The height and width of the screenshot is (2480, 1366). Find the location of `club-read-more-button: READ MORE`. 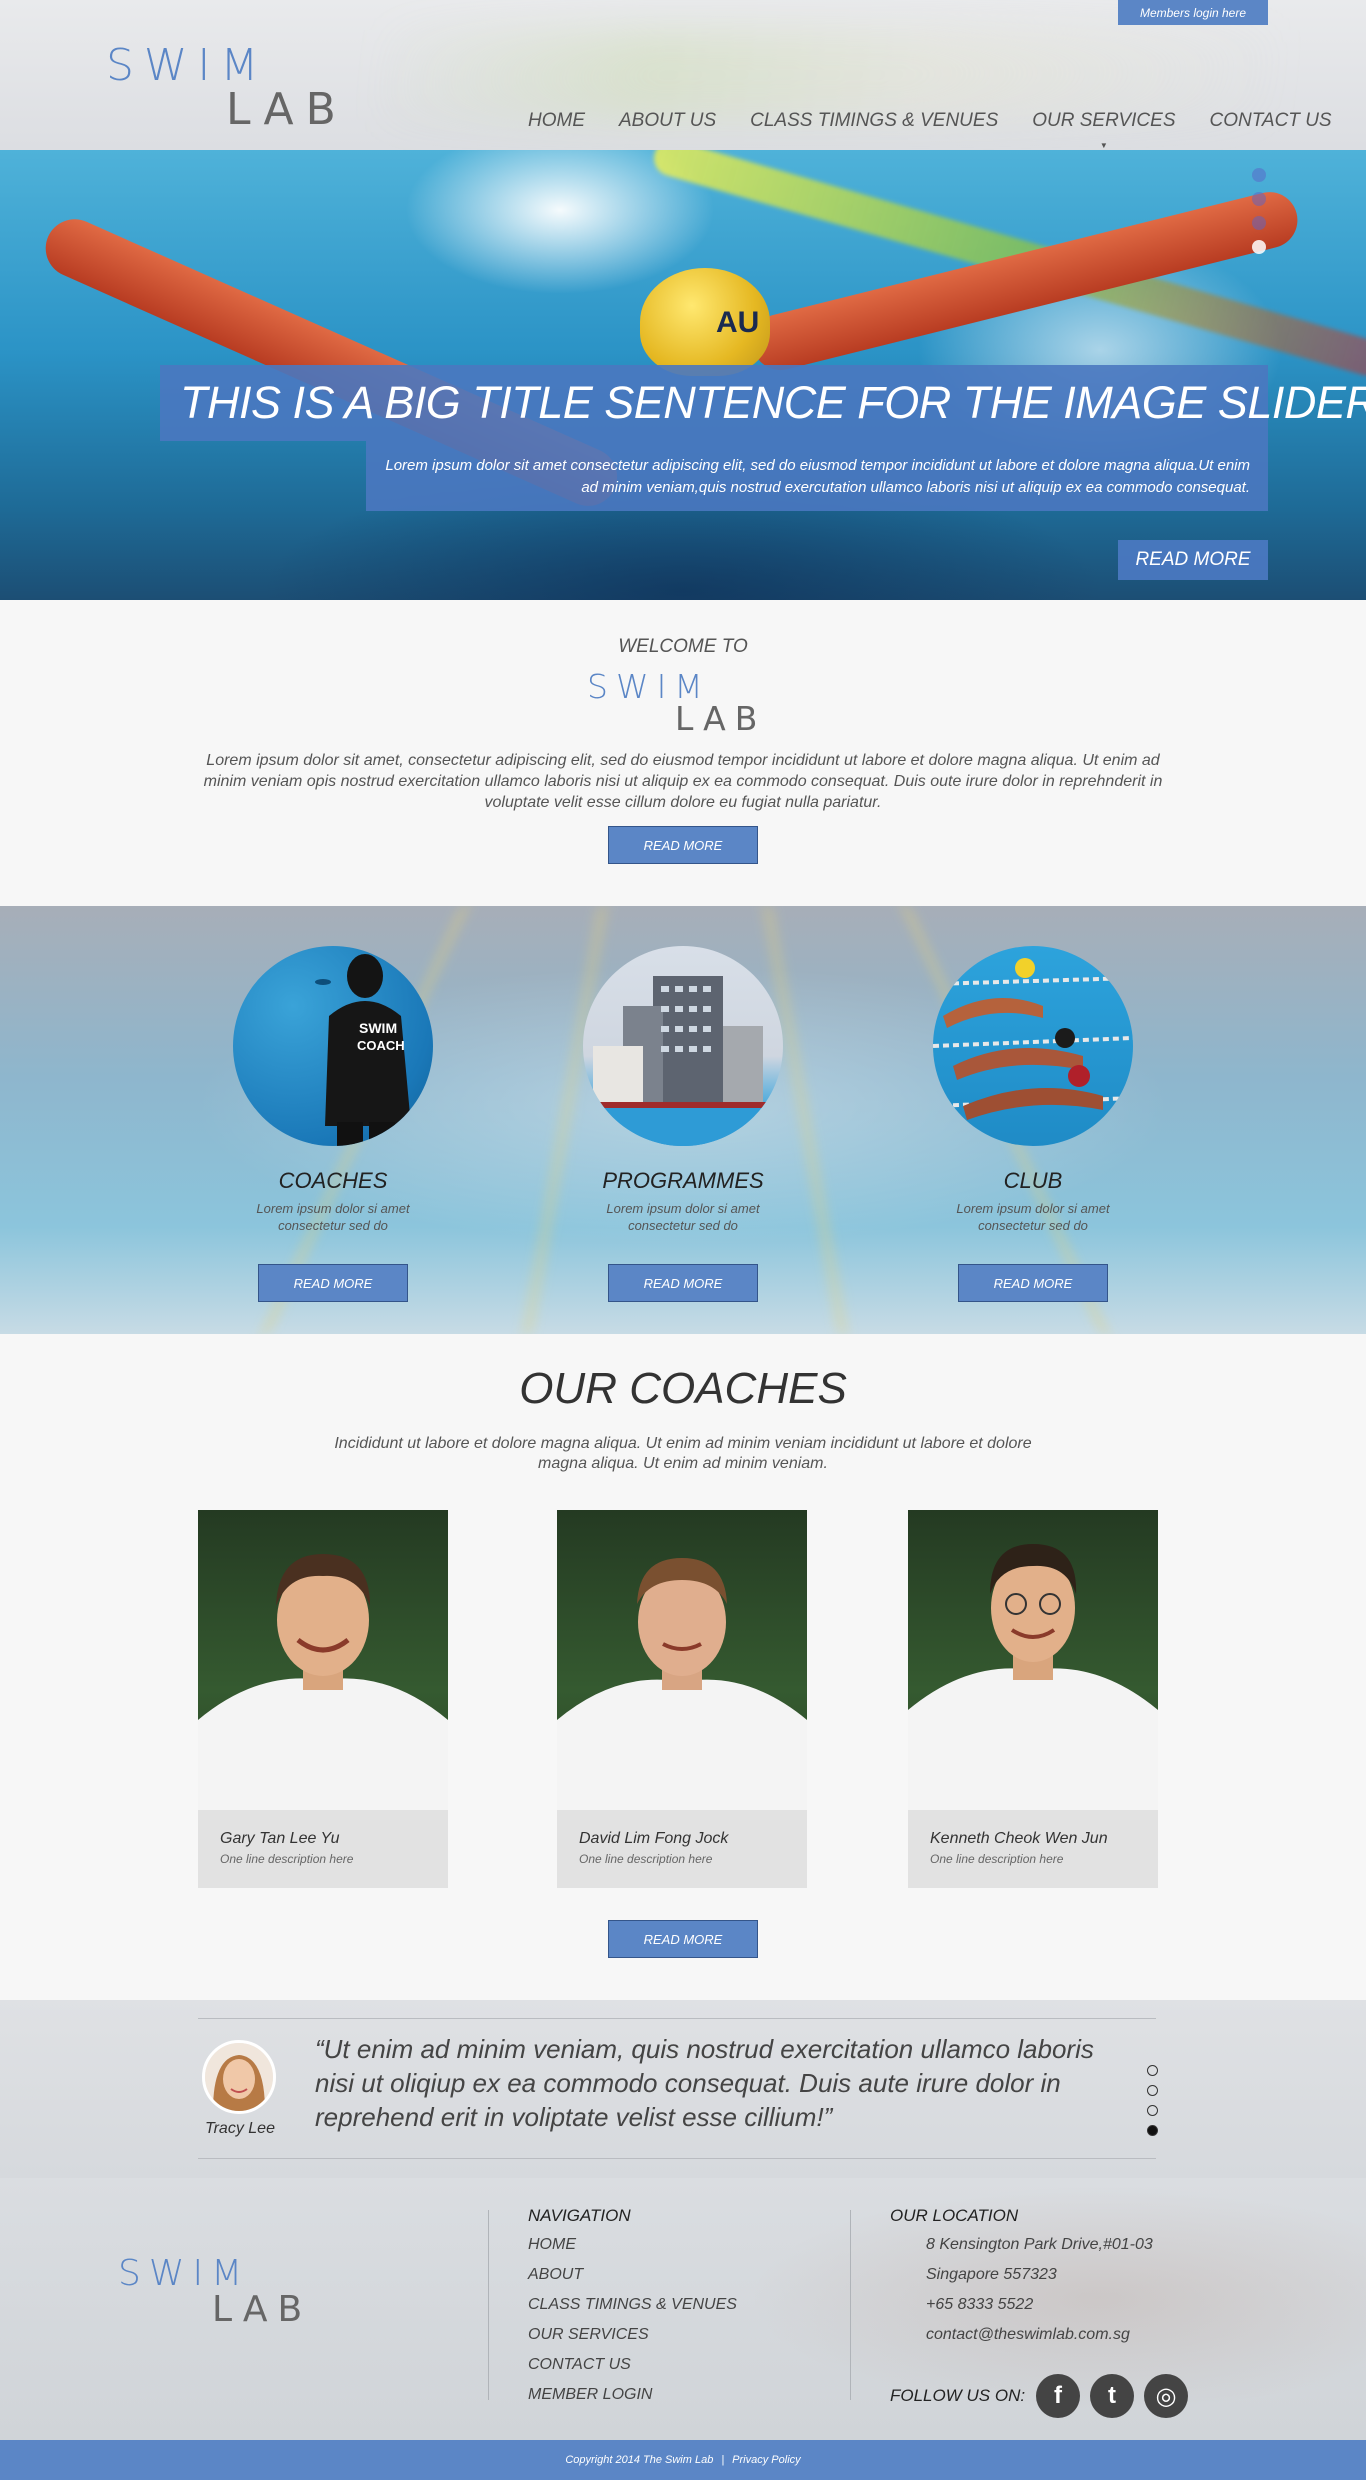

club-read-more-button: READ MORE is located at coordinates (1033, 1283).